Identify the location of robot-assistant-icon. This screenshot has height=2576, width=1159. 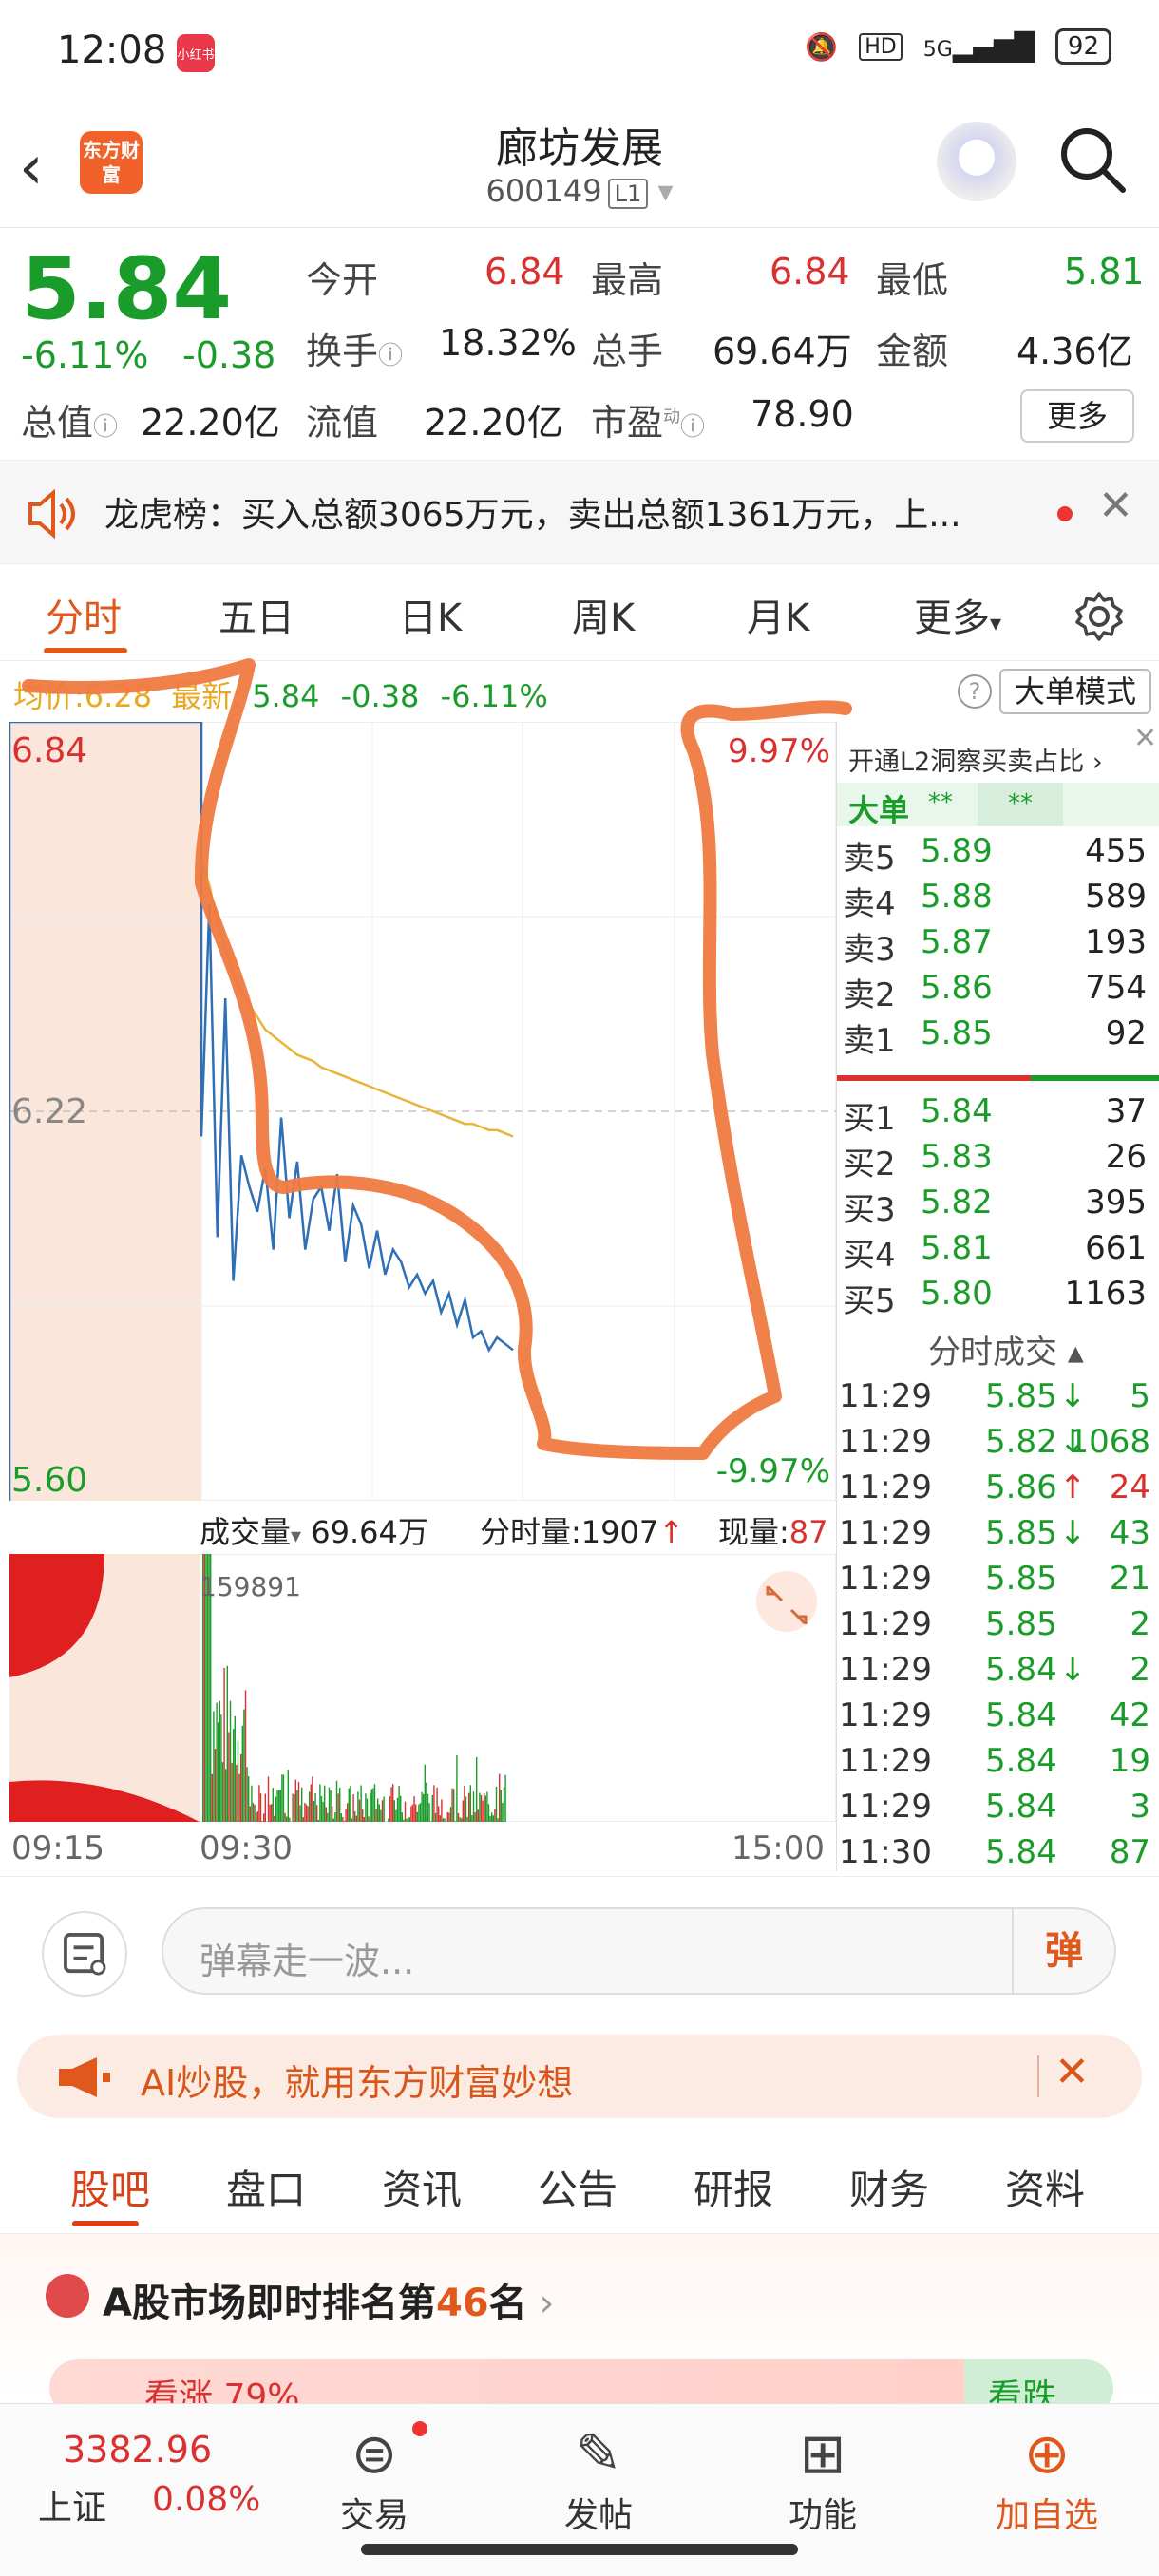
(976, 161).